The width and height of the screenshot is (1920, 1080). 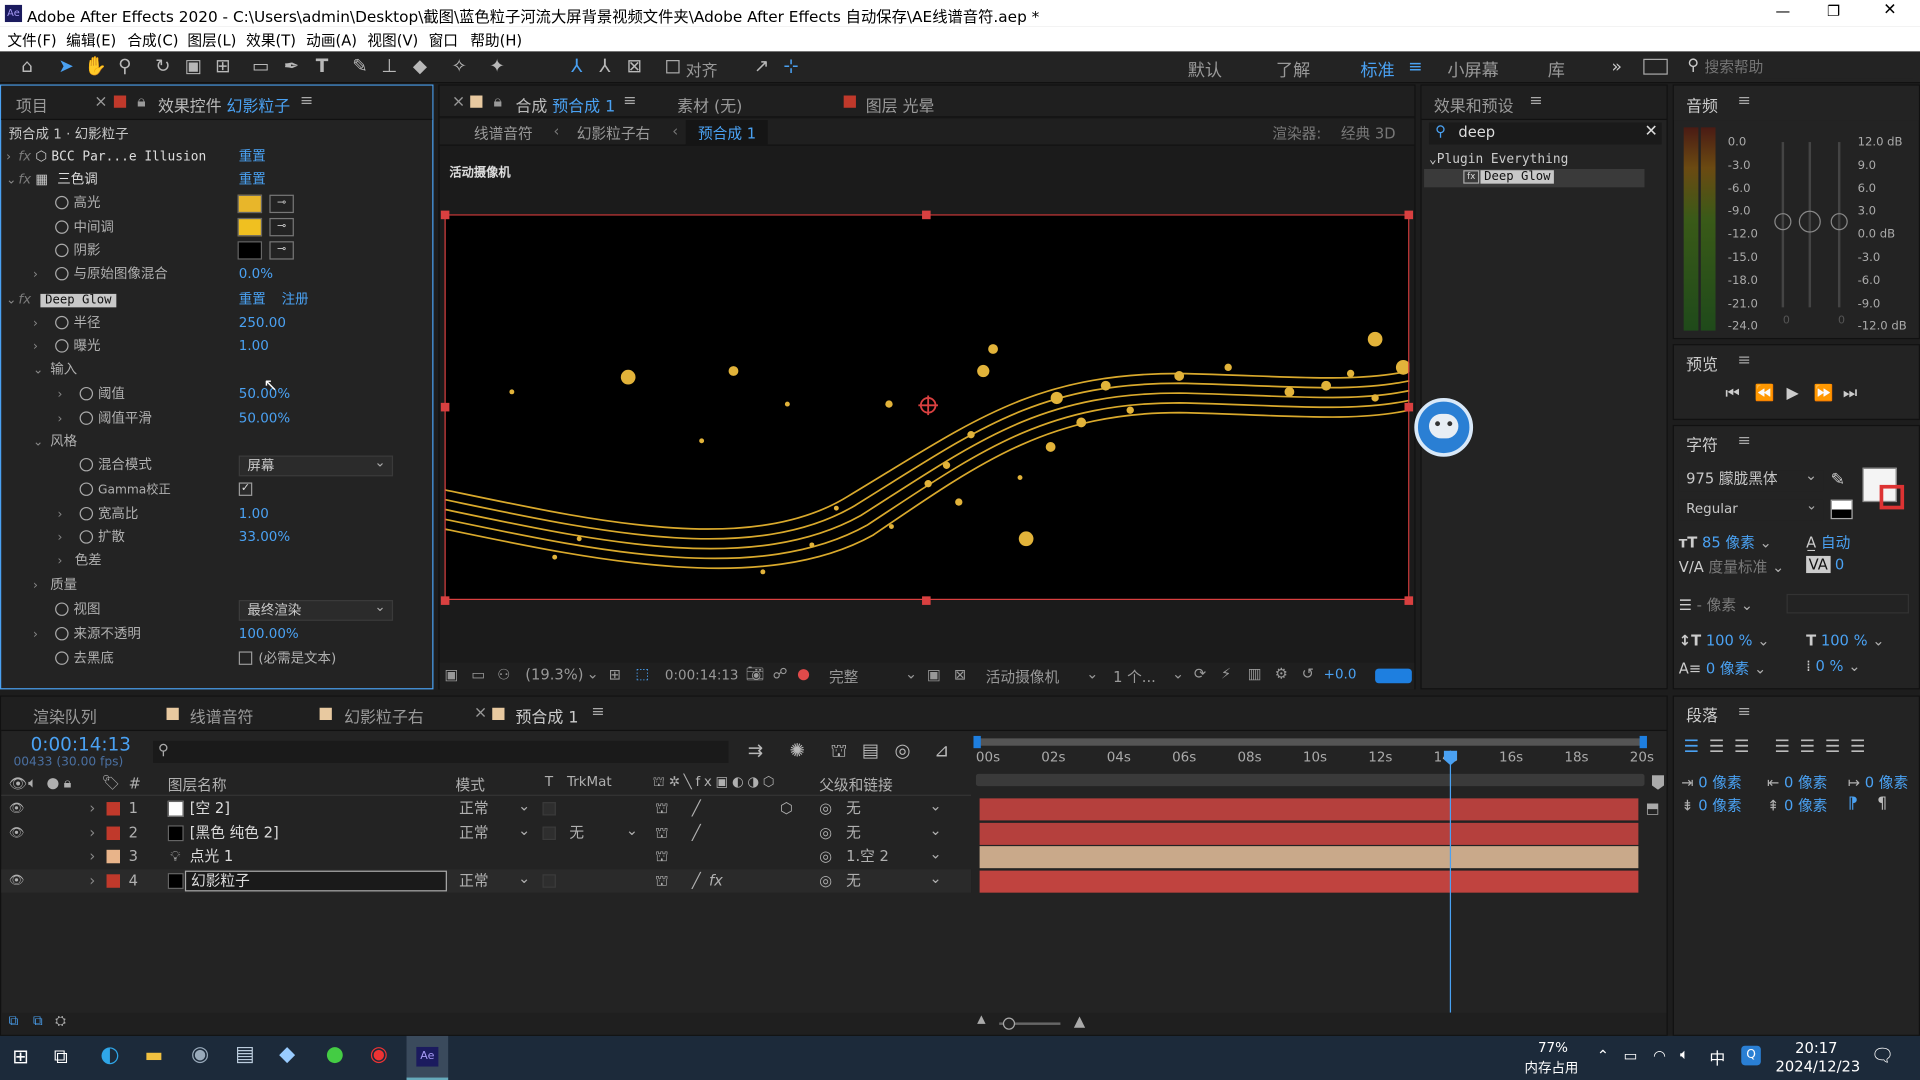 I want to click on app-icon-1: ◉, so click(x=200, y=1054).